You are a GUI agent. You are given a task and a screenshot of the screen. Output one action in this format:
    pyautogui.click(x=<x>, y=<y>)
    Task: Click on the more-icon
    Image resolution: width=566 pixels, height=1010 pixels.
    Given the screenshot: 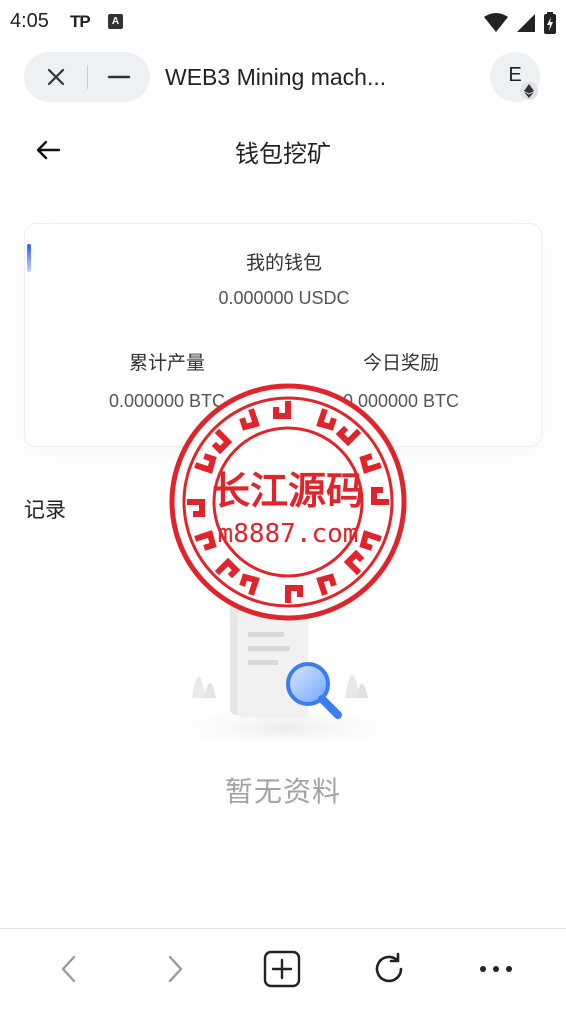 What is the action you would take?
    pyautogui.click(x=496, y=969)
    